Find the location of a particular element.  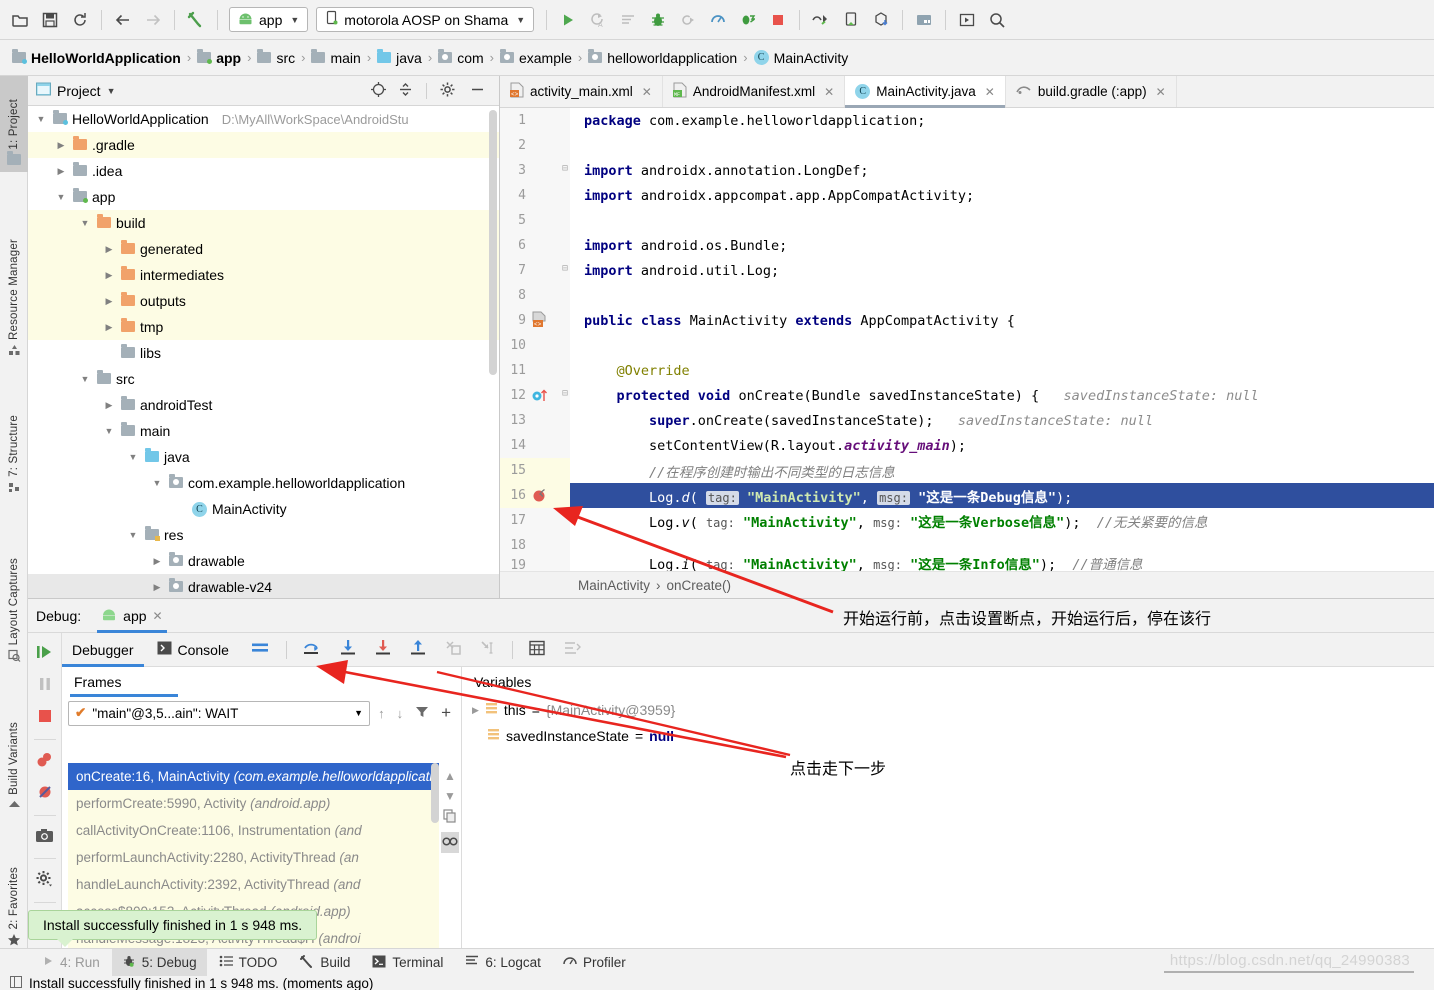

filter-icon is located at coordinates (422, 713).